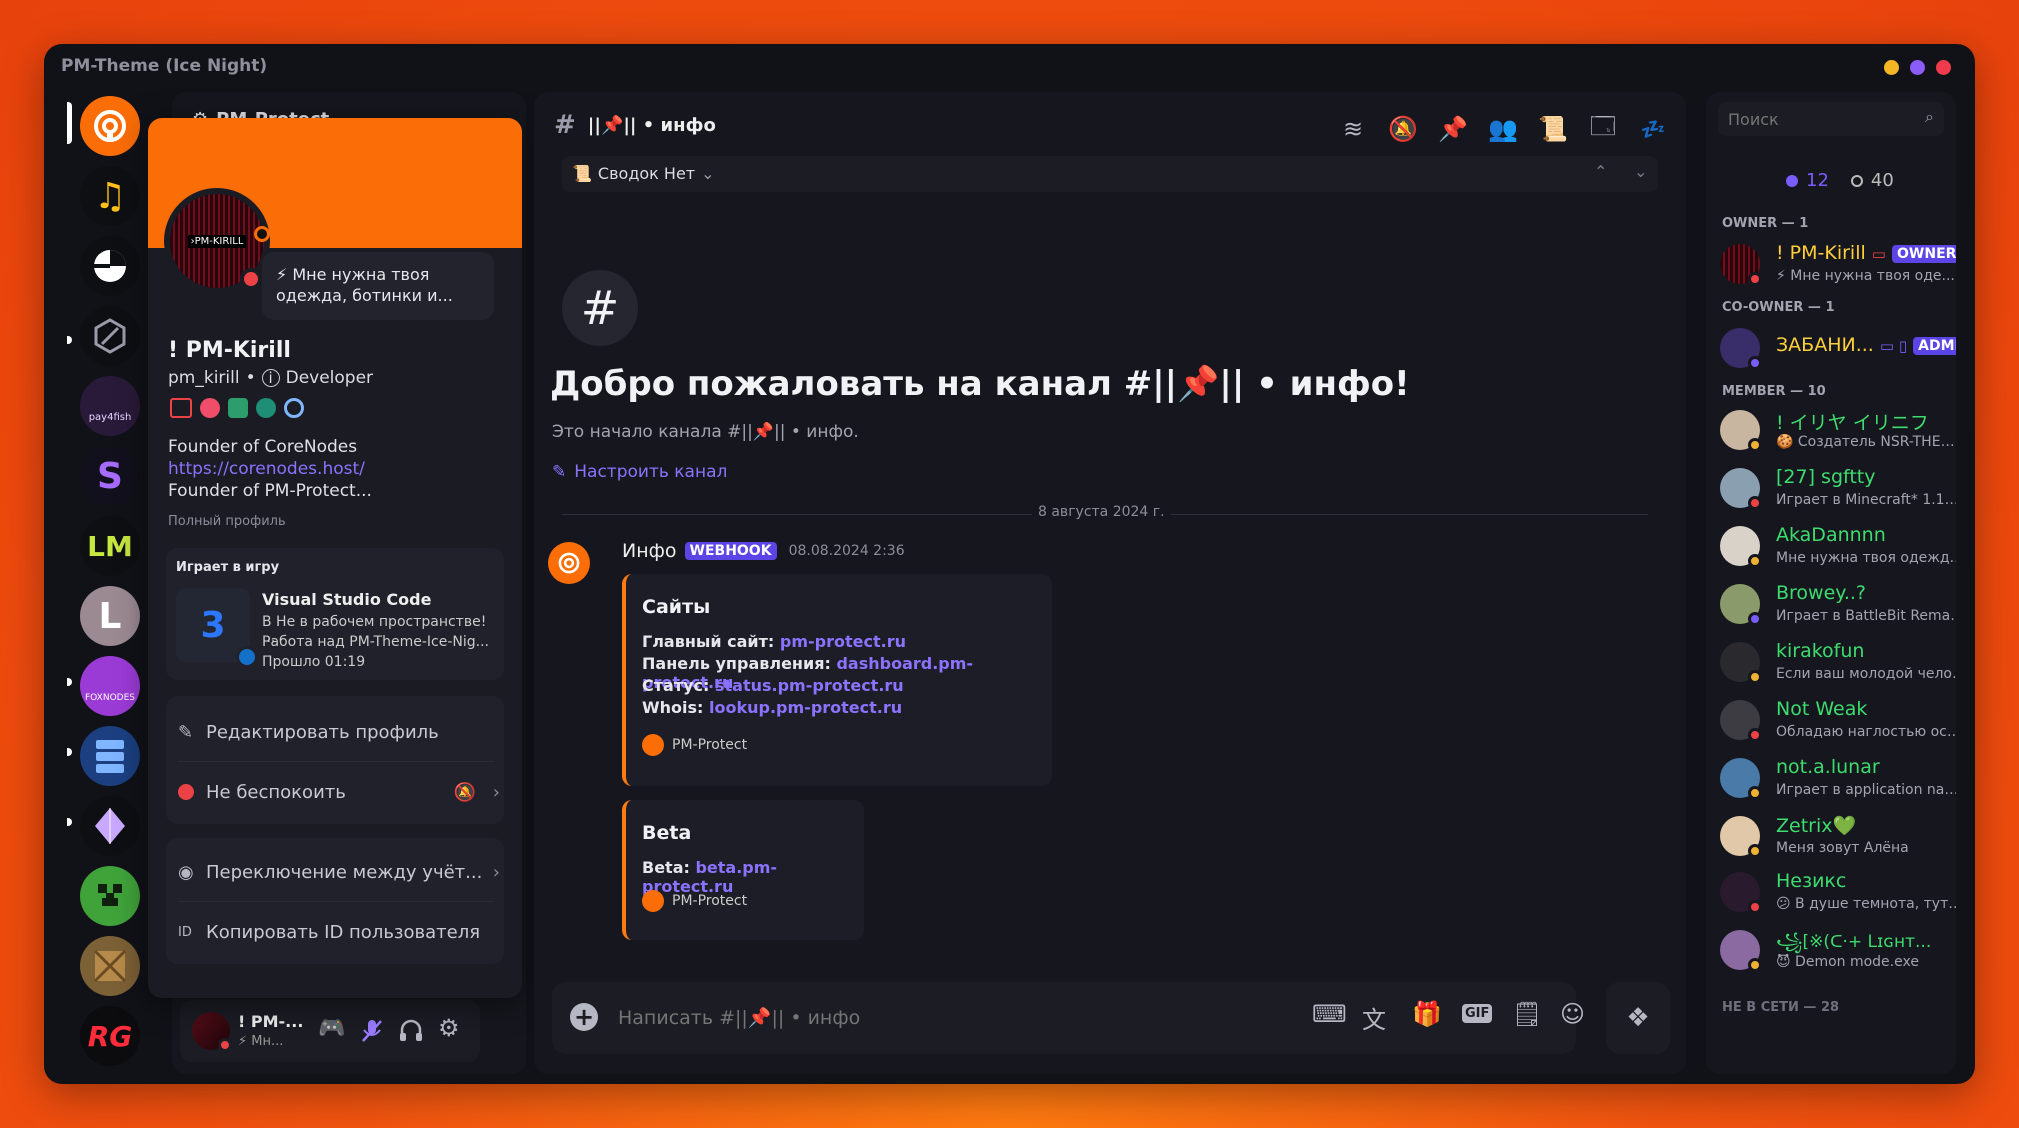  What do you see at coordinates (1427, 1014) in the screenshot?
I see `gift-icon: 🎁` at bounding box center [1427, 1014].